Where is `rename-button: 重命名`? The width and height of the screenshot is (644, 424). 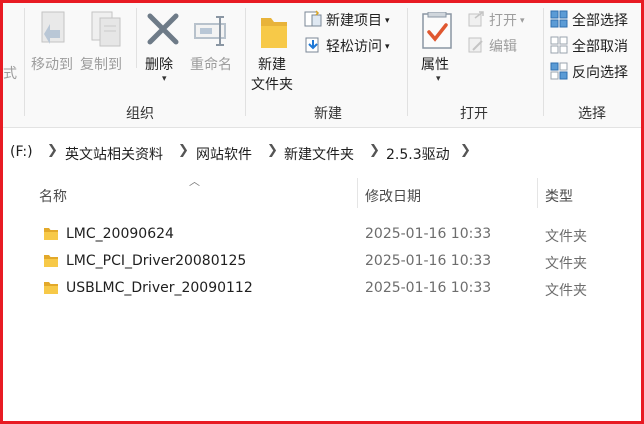
rename-button: 重命名 is located at coordinates (213, 43).